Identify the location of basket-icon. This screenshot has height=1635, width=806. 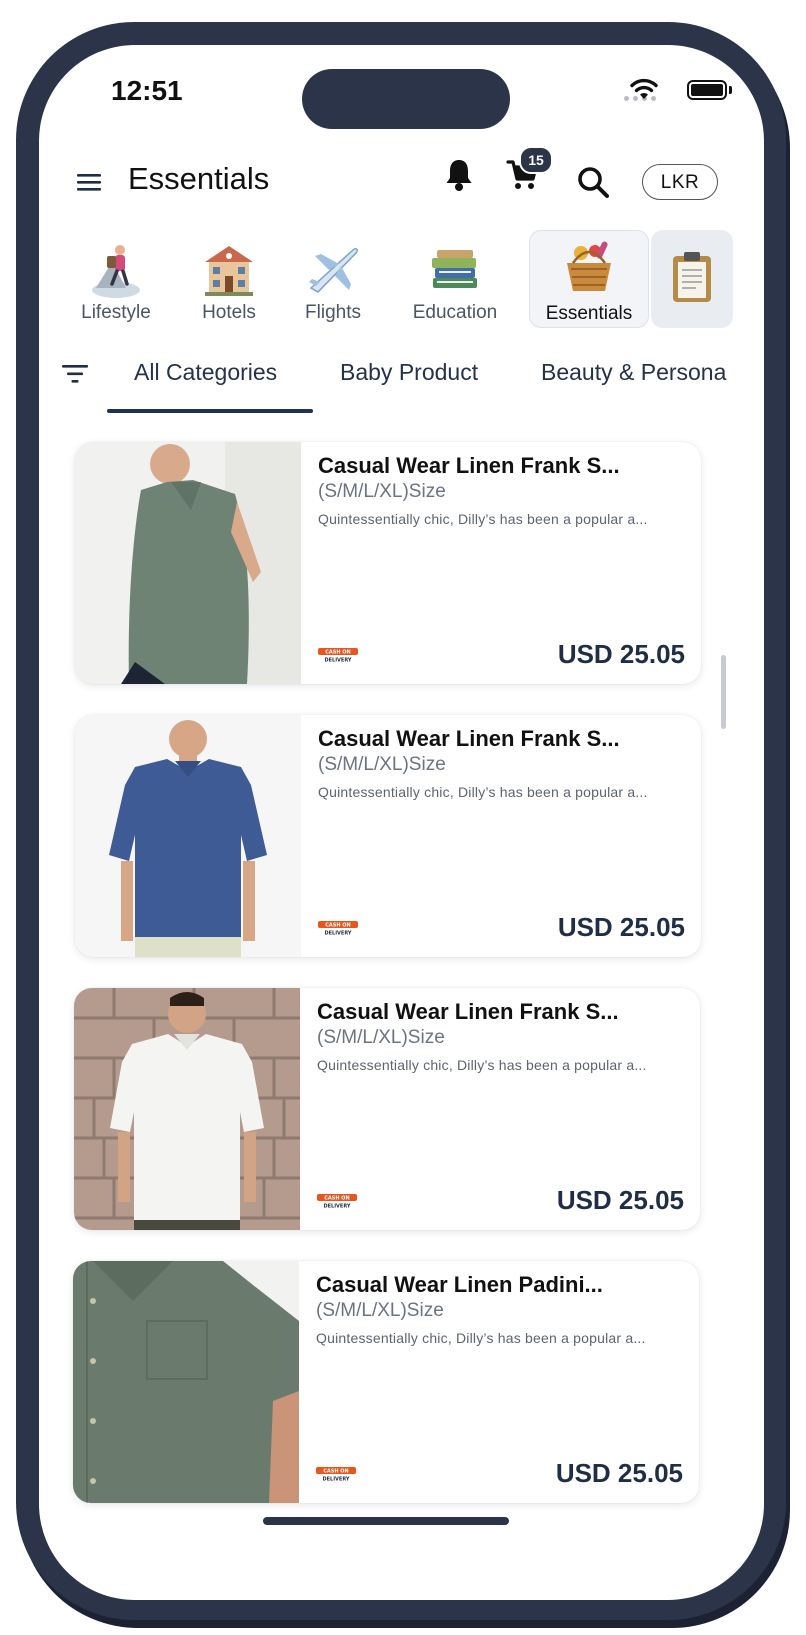
(589, 266).